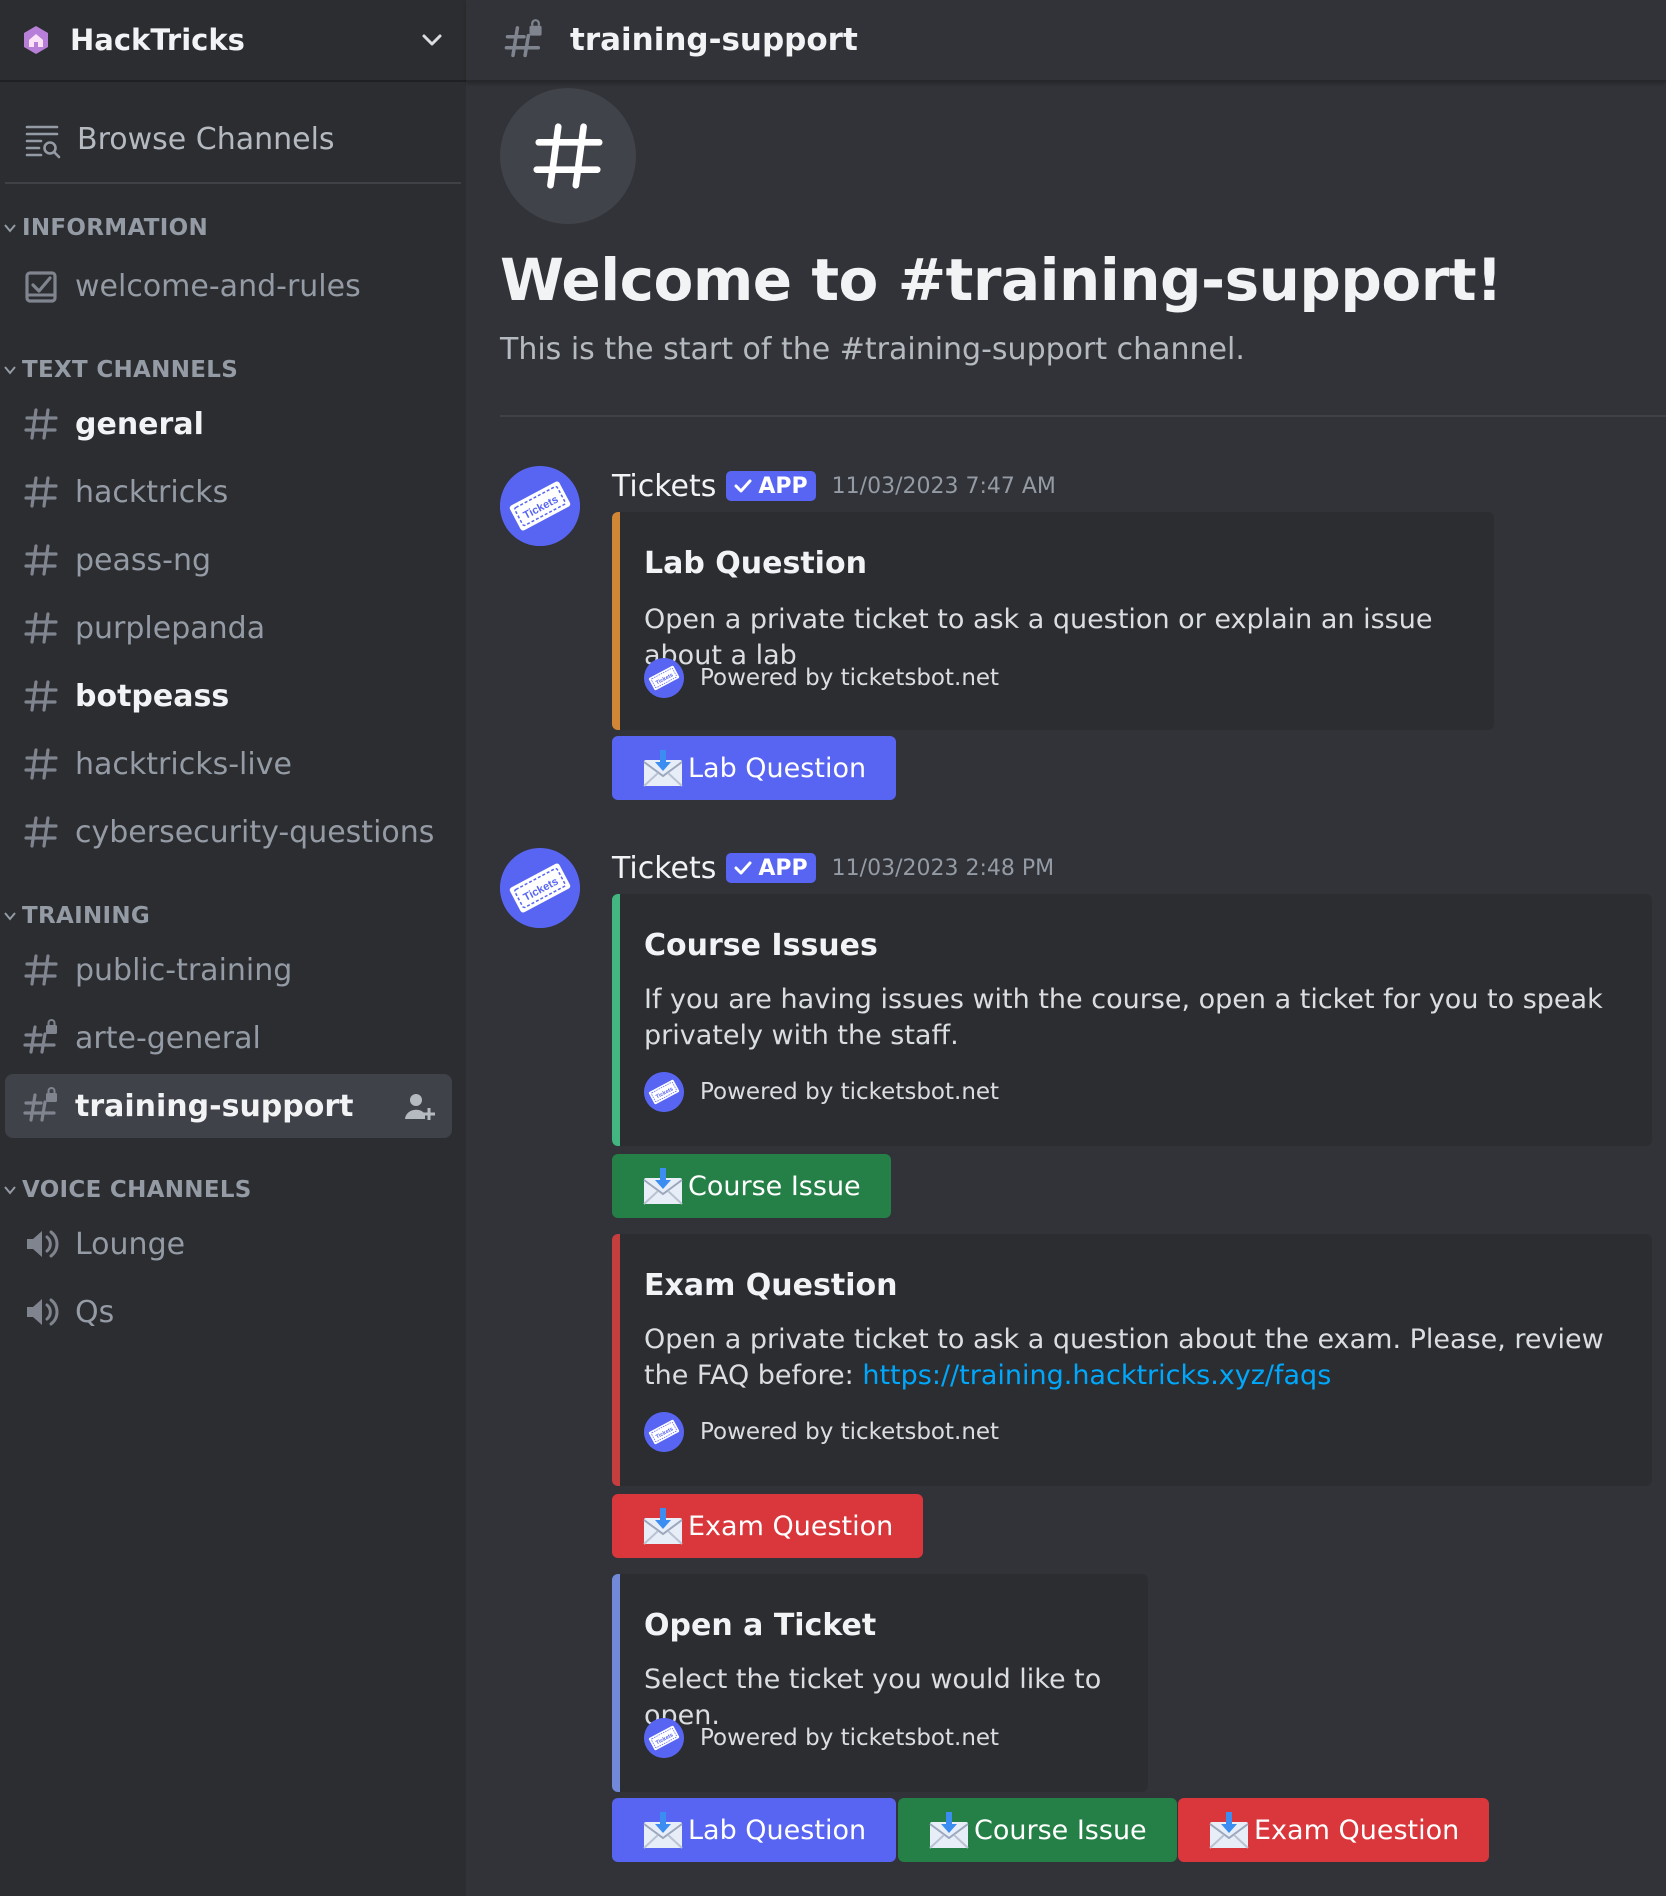 The width and height of the screenshot is (1666, 1896). What do you see at coordinates (137, 1190) in the screenshot?
I see `category-label: VOICE CHANNELS` at bounding box center [137, 1190].